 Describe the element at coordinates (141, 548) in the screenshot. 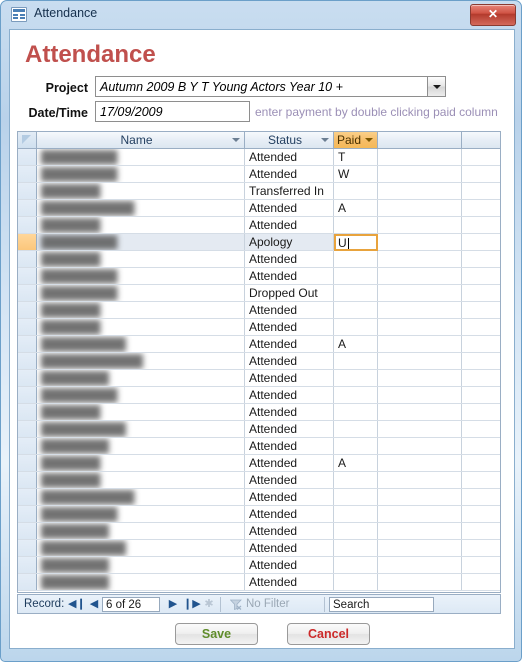

I see `cell-name: ██████████` at that location.